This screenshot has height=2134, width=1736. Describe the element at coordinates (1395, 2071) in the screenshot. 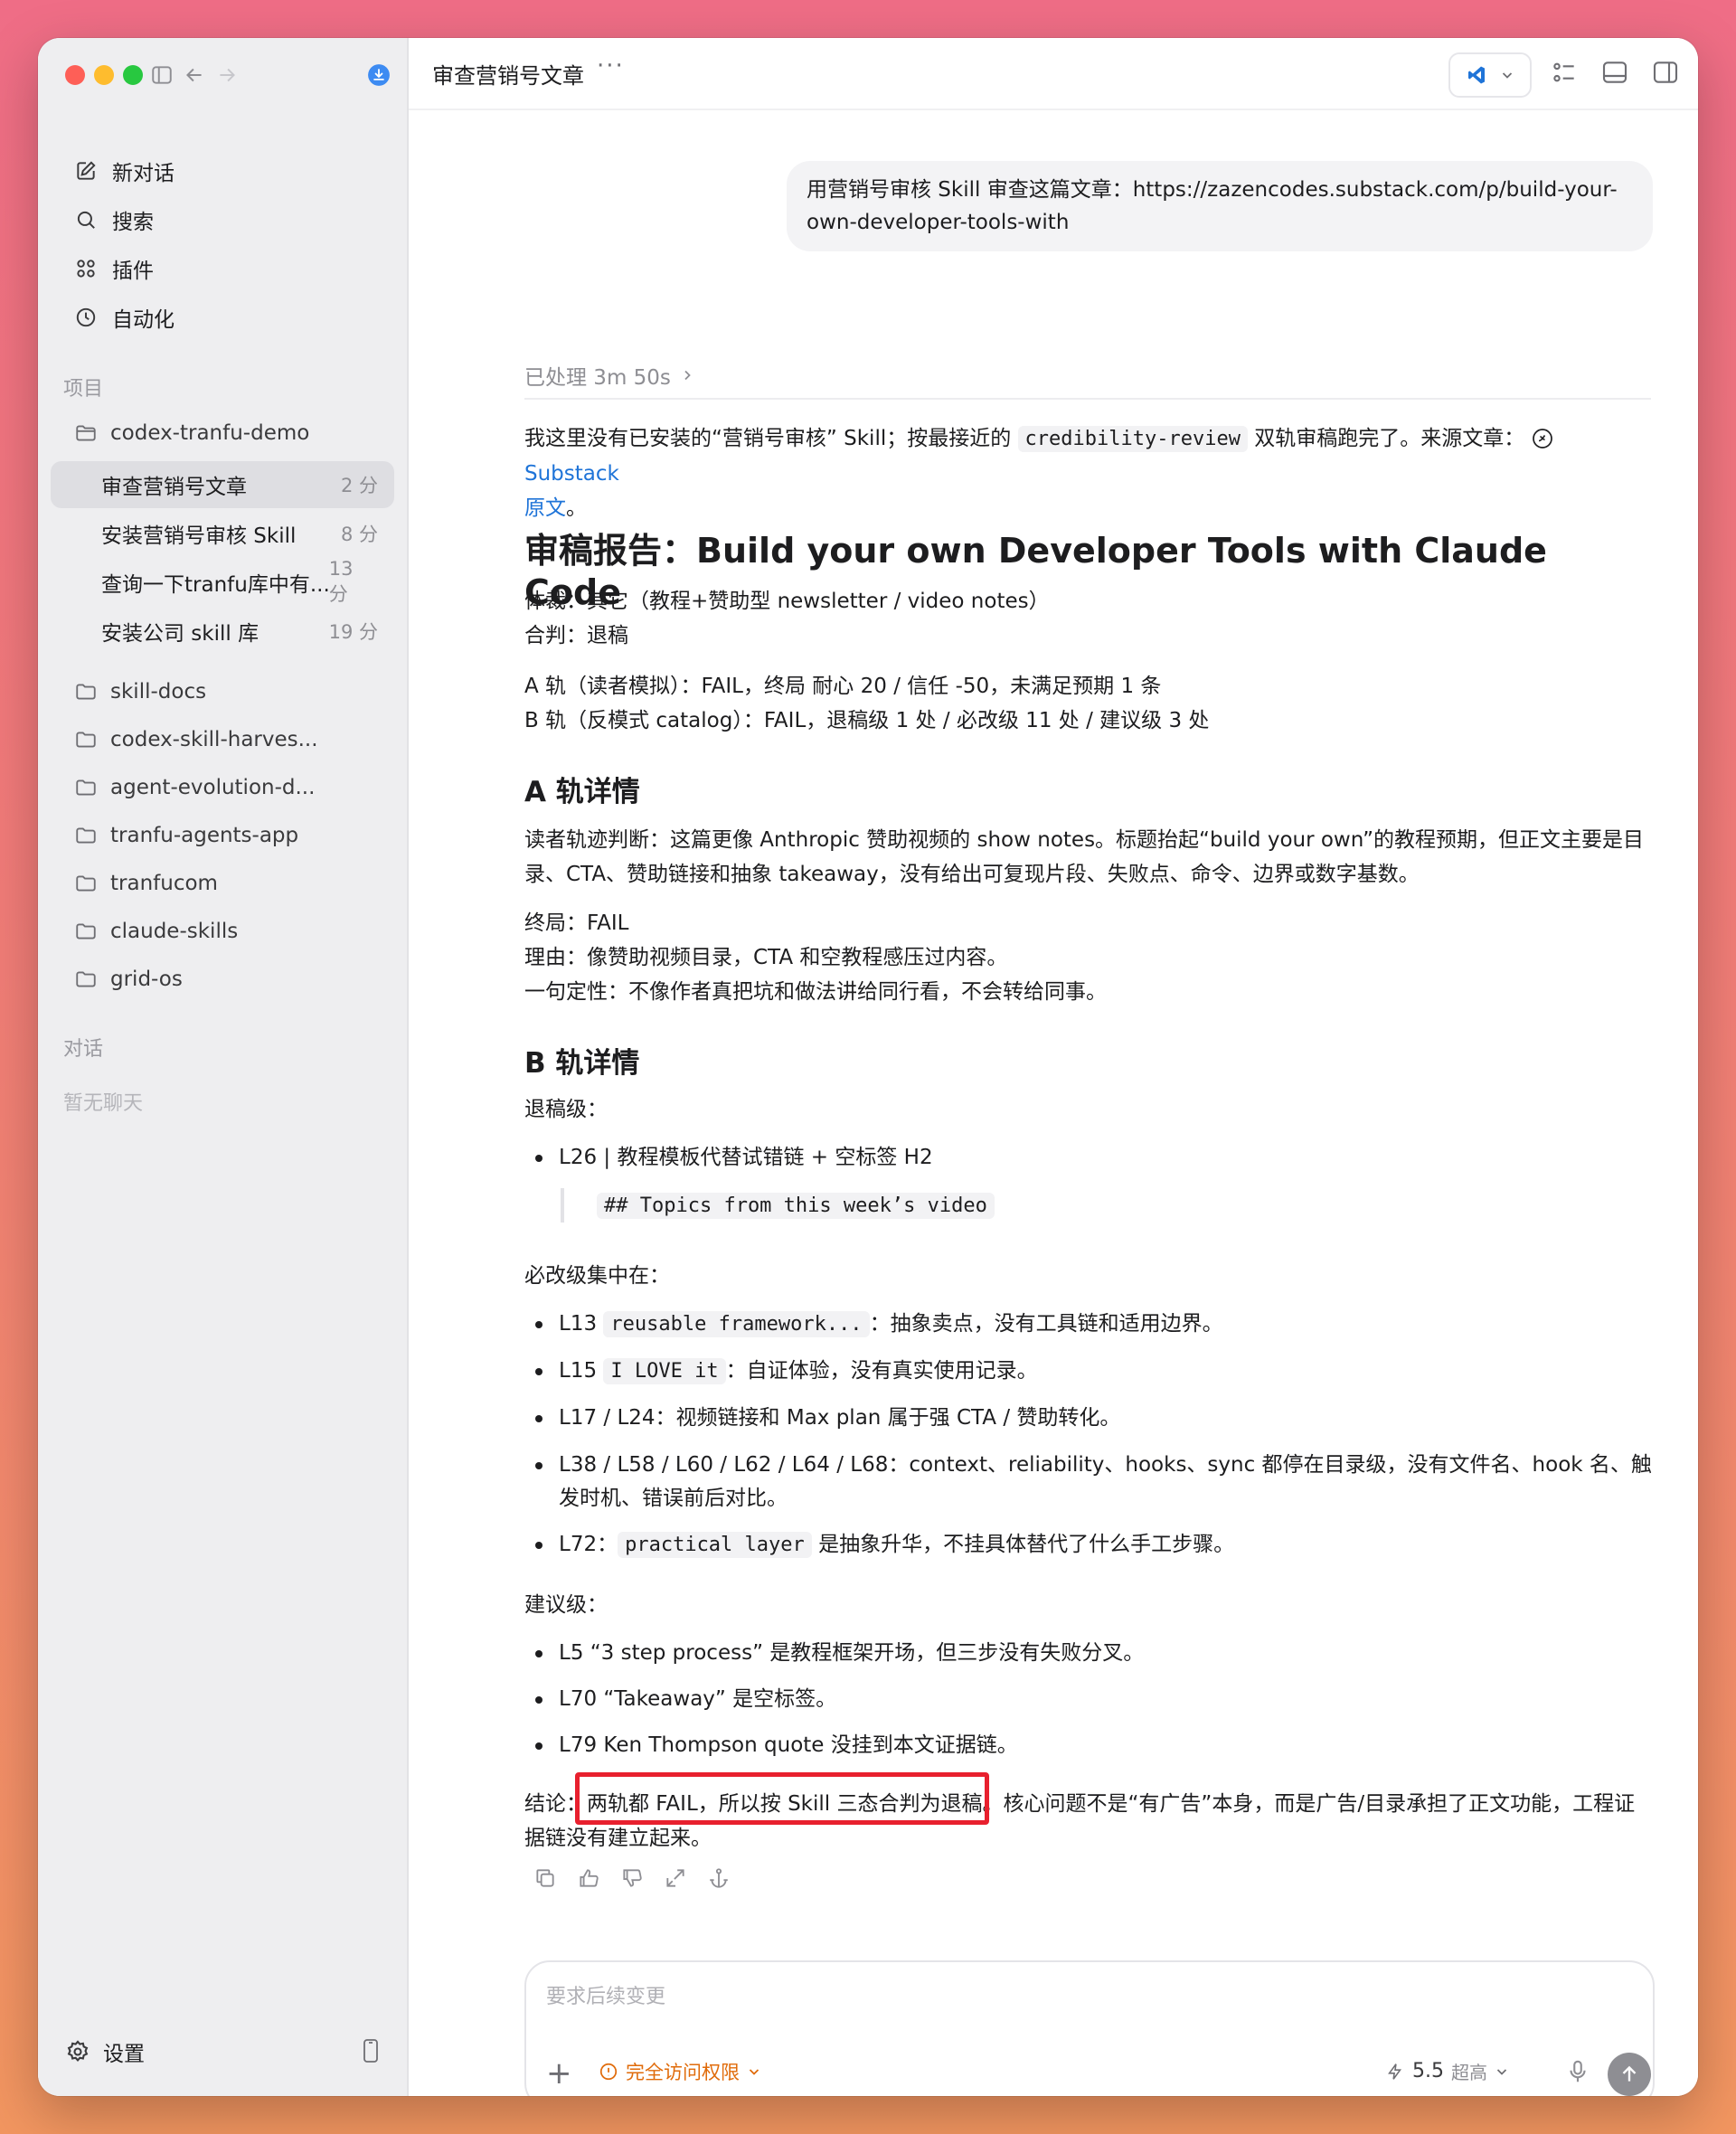

I see `lightning-icon` at that location.